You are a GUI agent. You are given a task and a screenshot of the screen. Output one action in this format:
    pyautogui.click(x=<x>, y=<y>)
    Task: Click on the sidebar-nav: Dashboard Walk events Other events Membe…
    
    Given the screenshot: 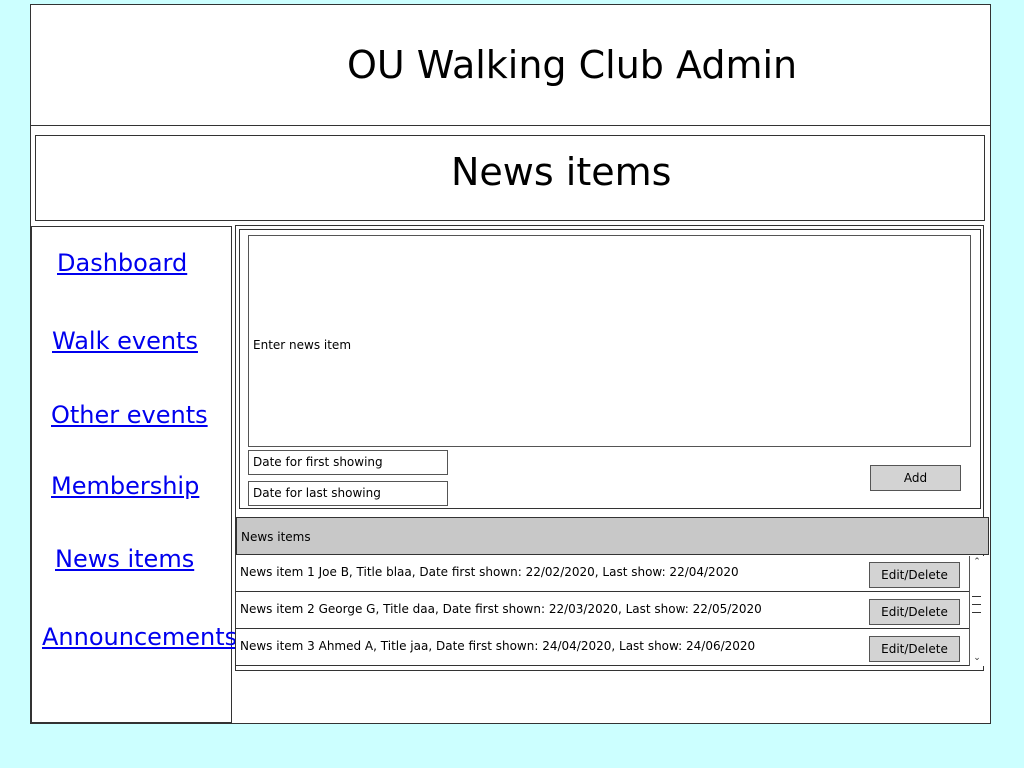 What is the action you would take?
    pyautogui.click(x=134, y=474)
    